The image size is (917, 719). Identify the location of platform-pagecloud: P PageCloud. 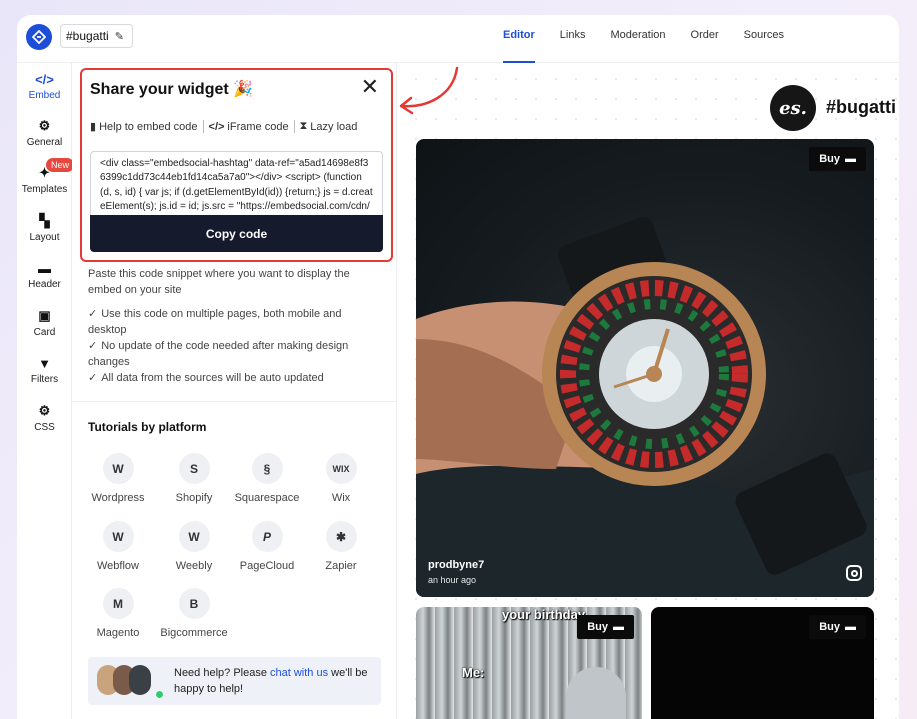
(267, 546).